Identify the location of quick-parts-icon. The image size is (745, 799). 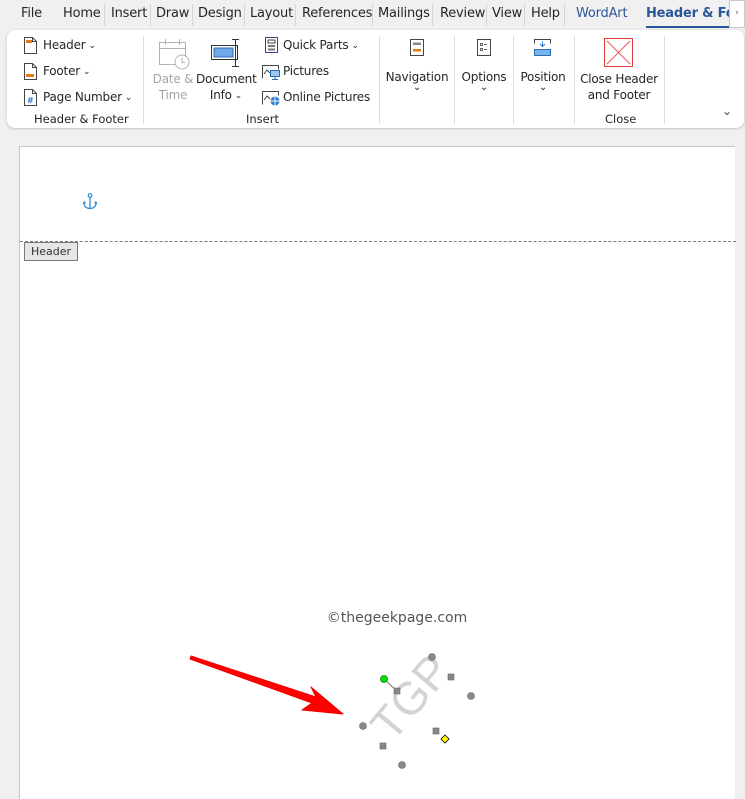
(271, 45).